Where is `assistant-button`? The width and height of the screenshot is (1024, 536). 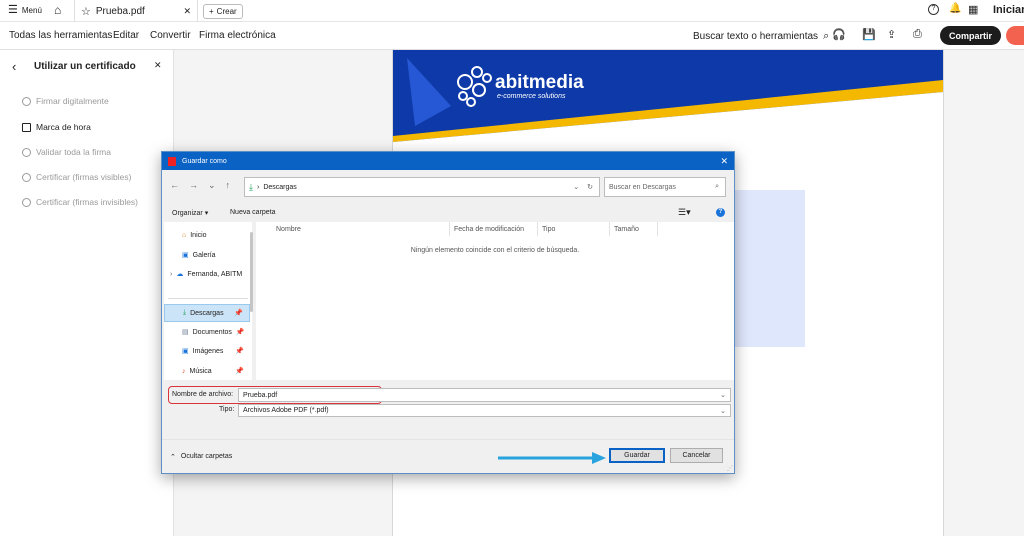
assistant-button is located at coordinates (1015, 35).